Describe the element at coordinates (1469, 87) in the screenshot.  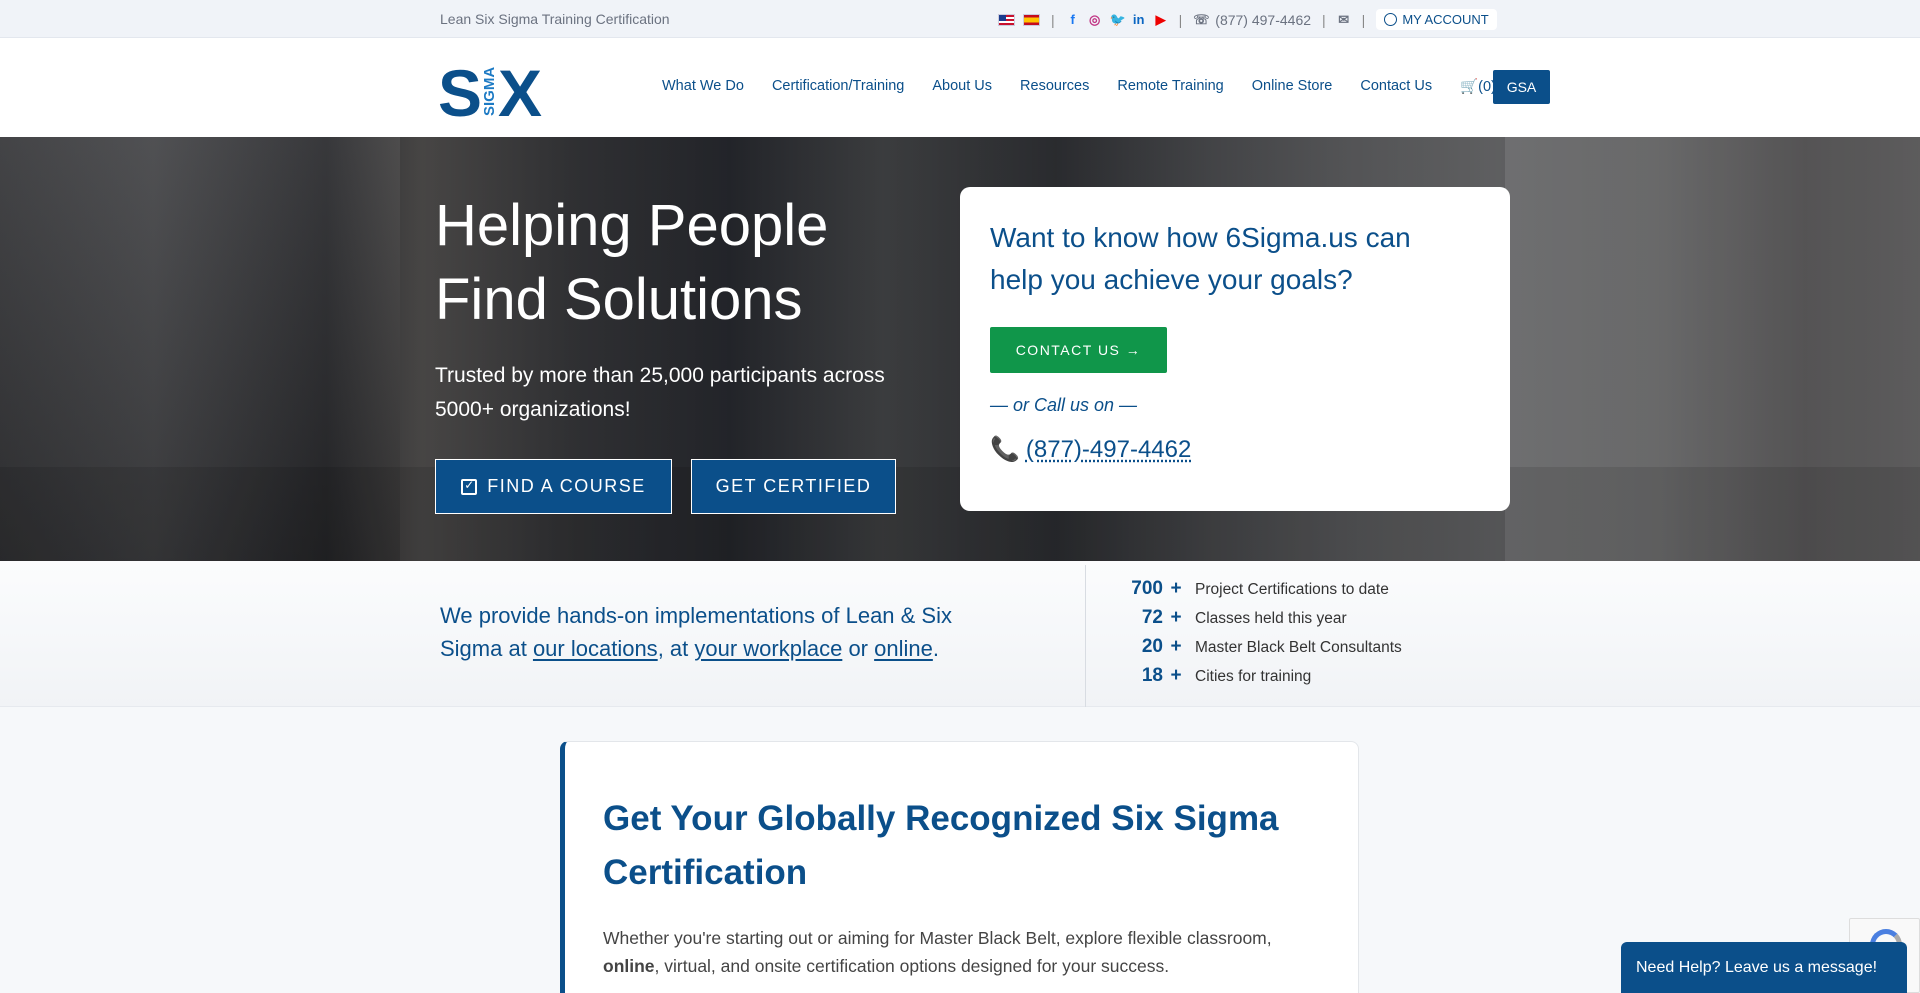
I see `cart-icon: 🛒` at that location.